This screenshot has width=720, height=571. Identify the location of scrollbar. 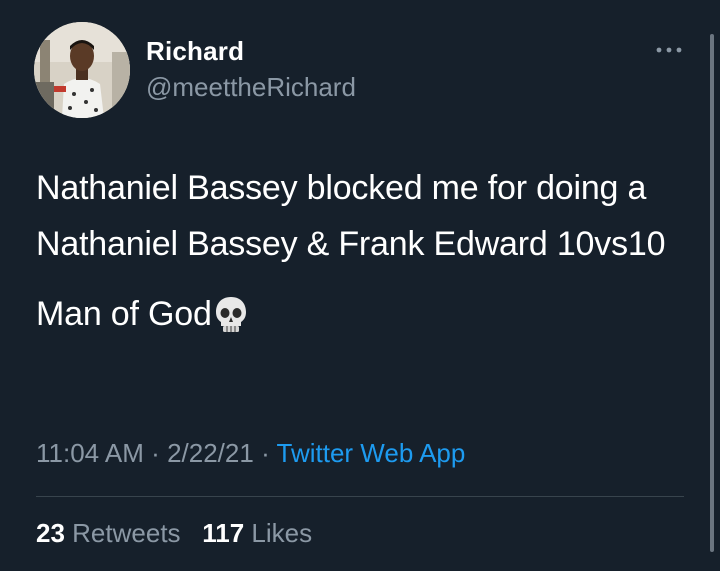
(712, 293).